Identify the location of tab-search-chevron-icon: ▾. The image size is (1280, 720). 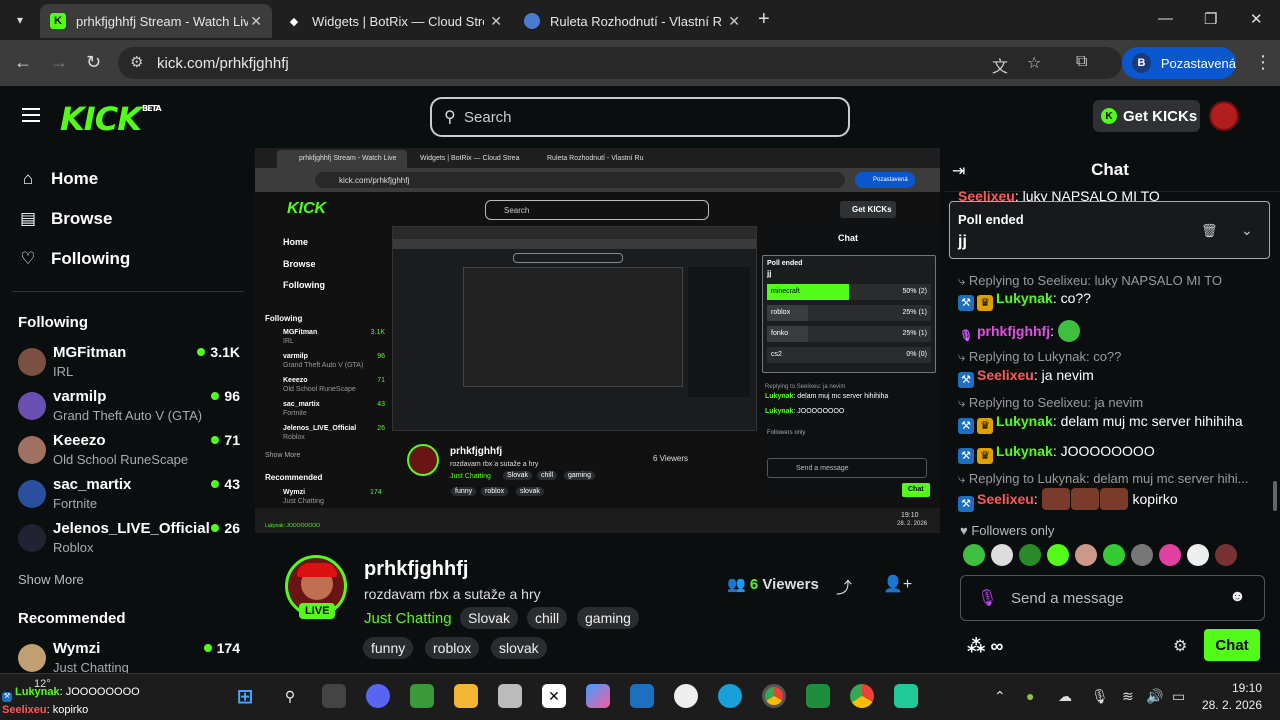
(20, 20).